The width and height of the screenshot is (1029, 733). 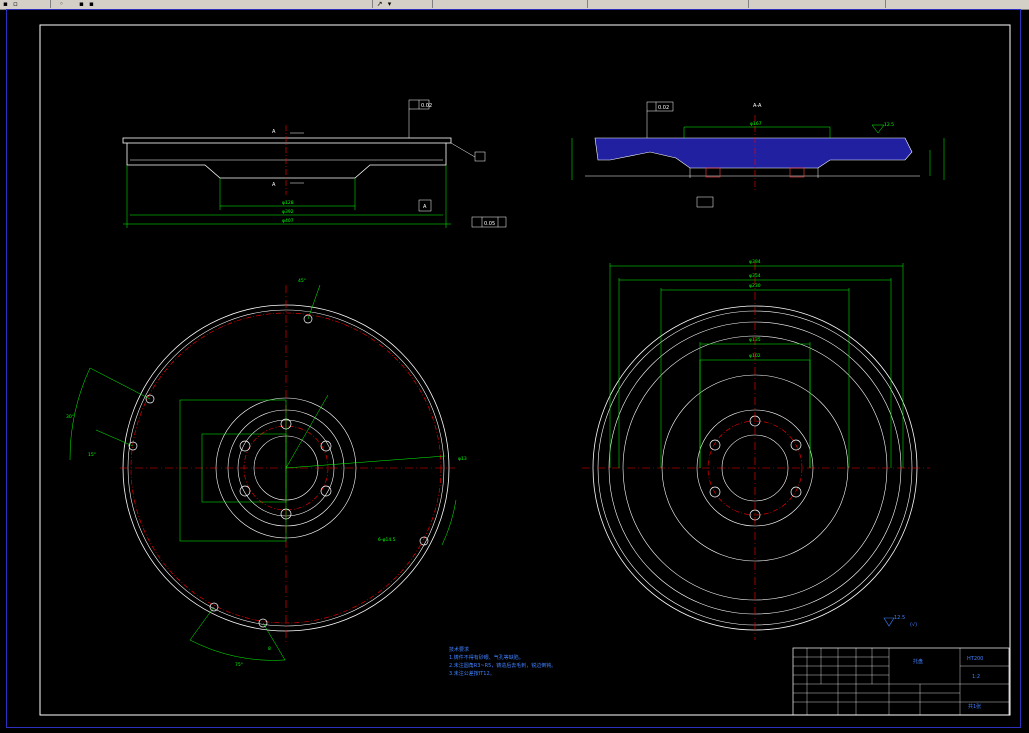 I want to click on dim-angle-75: 75°, so click(x=239, y=665).